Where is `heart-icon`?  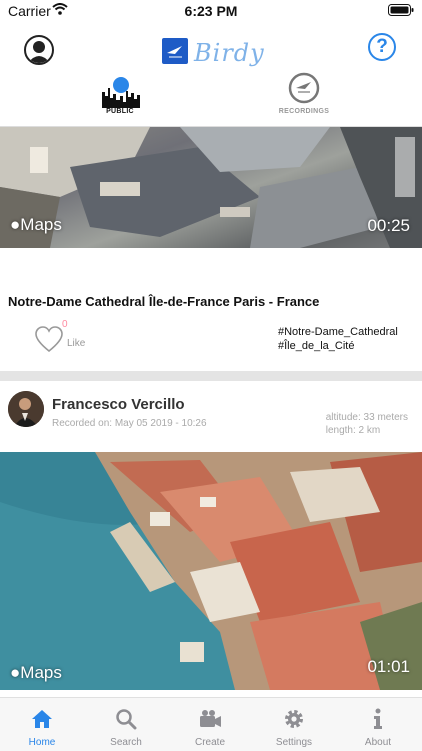
heart-icon is located at coordinates (49, 339).